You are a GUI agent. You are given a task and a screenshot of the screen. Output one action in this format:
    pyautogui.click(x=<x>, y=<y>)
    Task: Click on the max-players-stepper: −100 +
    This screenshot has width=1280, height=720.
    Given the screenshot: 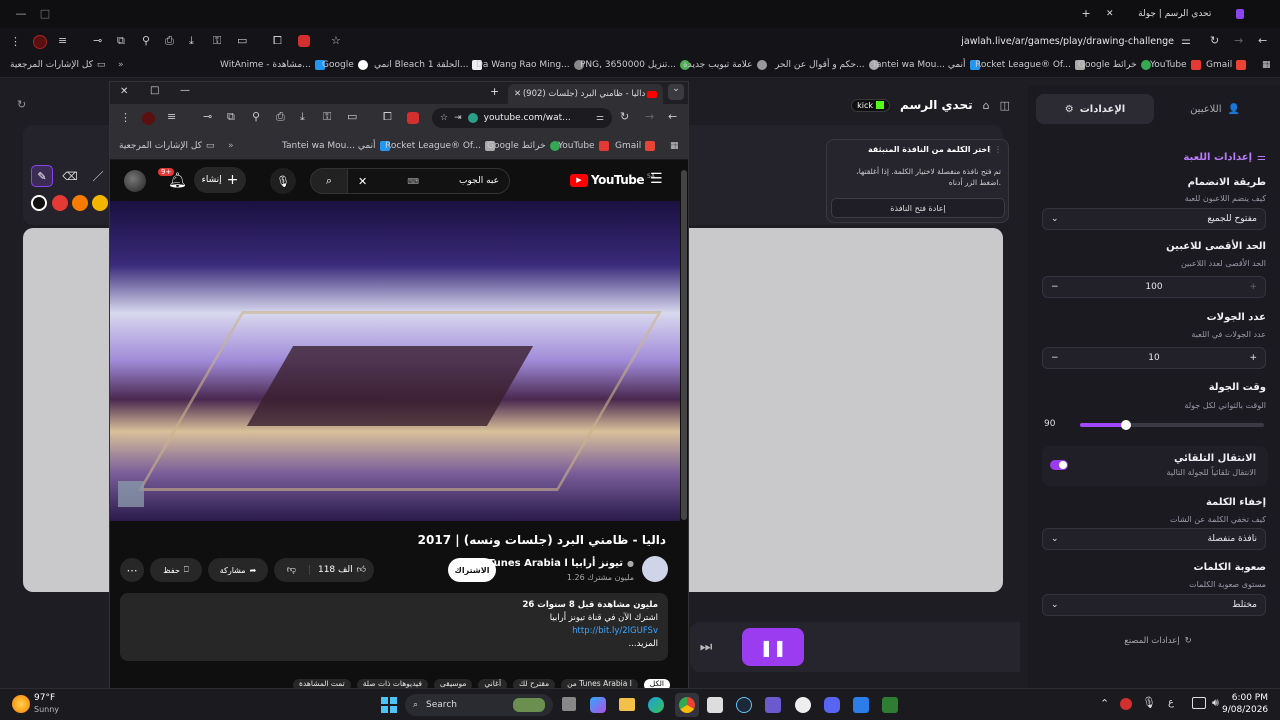 What is the action you would take?
    pyautogui.click(x=1154, y=287)
    